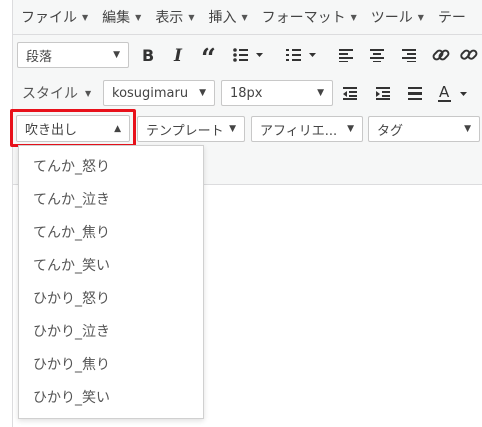  I want to click on outdent-icon, so click(350, 93).